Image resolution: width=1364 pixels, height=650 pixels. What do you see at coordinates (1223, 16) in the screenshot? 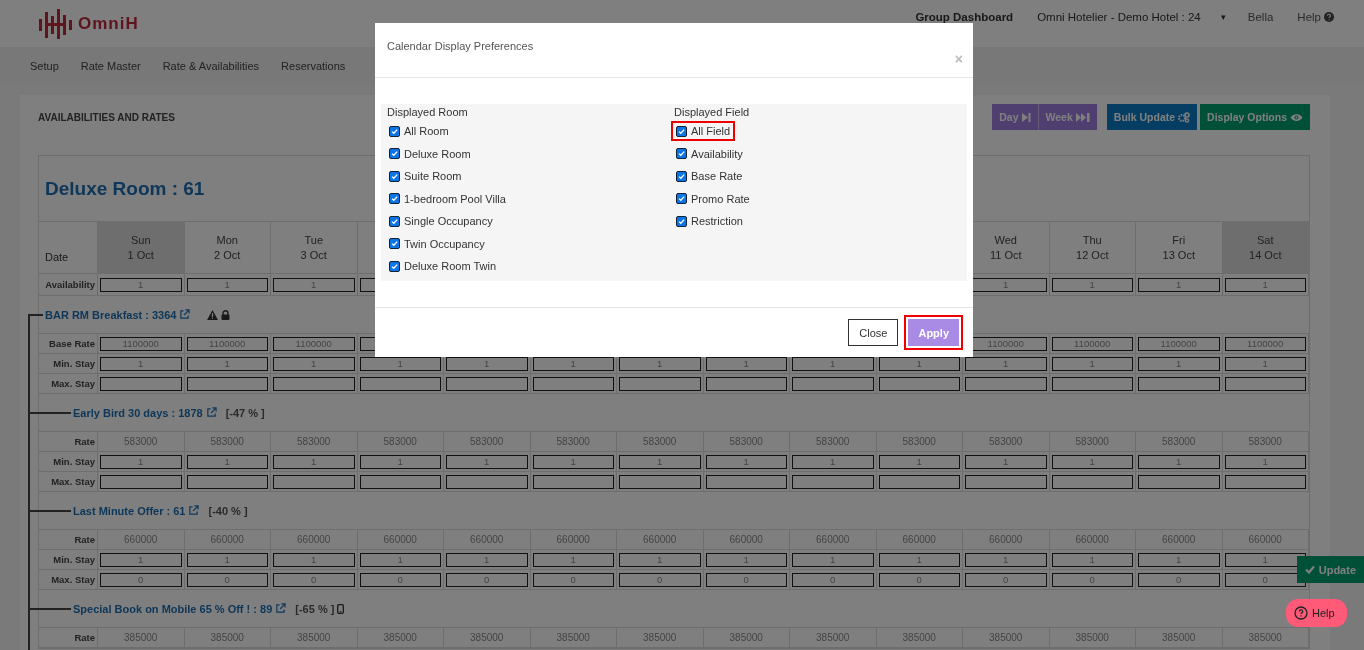
I see `dropdown-caret: ▾` at bounding box center [1223, 16].